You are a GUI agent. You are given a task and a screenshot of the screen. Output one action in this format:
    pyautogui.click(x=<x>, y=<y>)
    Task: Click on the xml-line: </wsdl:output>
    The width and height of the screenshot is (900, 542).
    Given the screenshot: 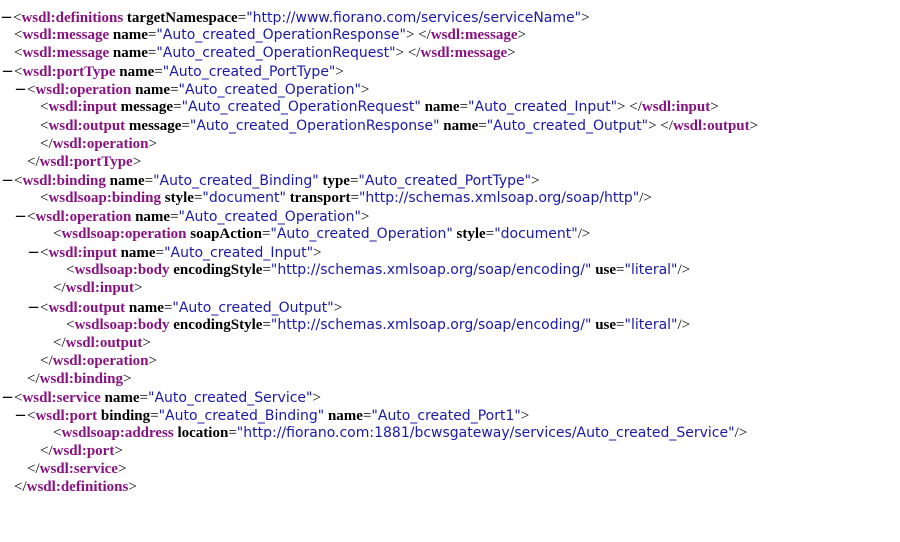 What is the action you would take?
    pyautogui.click(x=450, y=343)
    